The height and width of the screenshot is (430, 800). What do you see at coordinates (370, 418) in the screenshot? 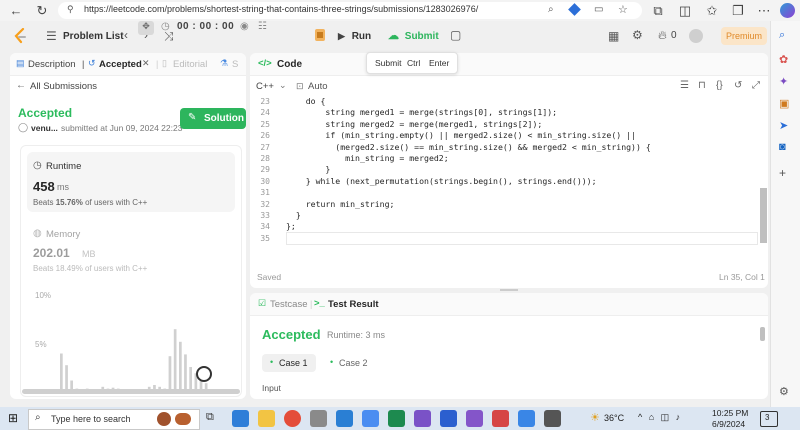
I see `taskbar-photos-icon` at bounding box center [370, 418].